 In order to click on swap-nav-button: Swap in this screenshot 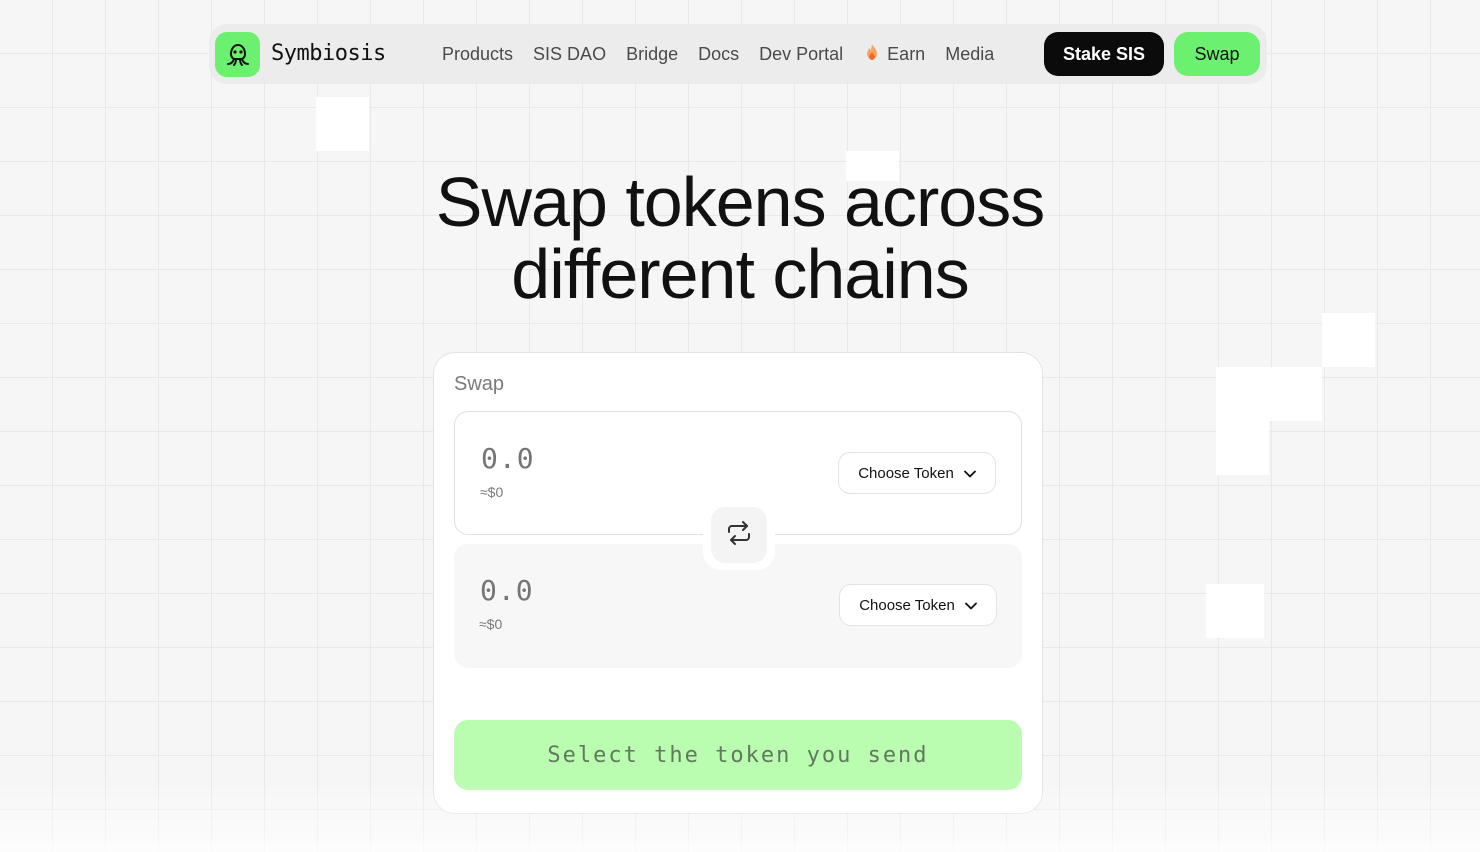, I will do `click(1217, 54)`.